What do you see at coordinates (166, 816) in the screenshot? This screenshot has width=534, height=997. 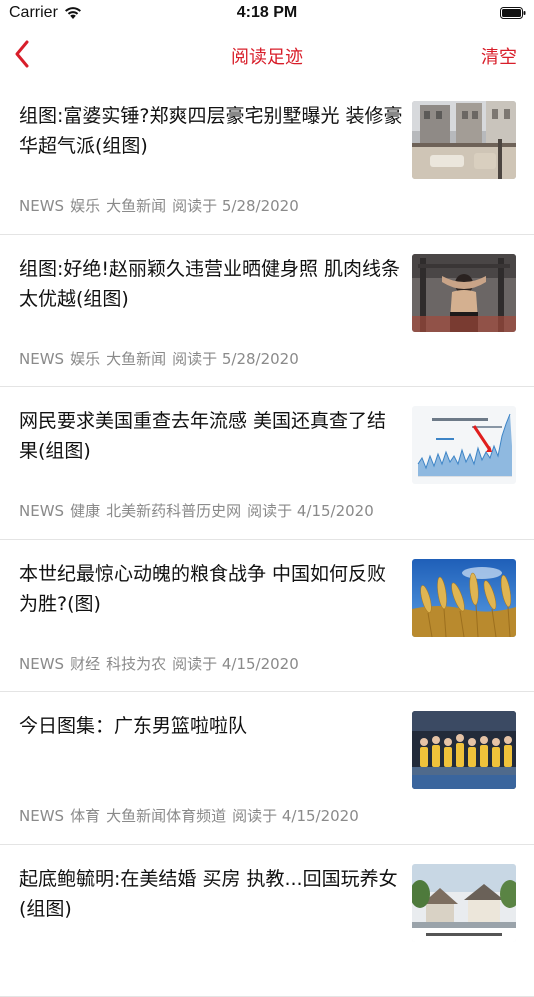 I see `article-publisher: 大鱼新闻体育频道` at bounding box center [166, 816].